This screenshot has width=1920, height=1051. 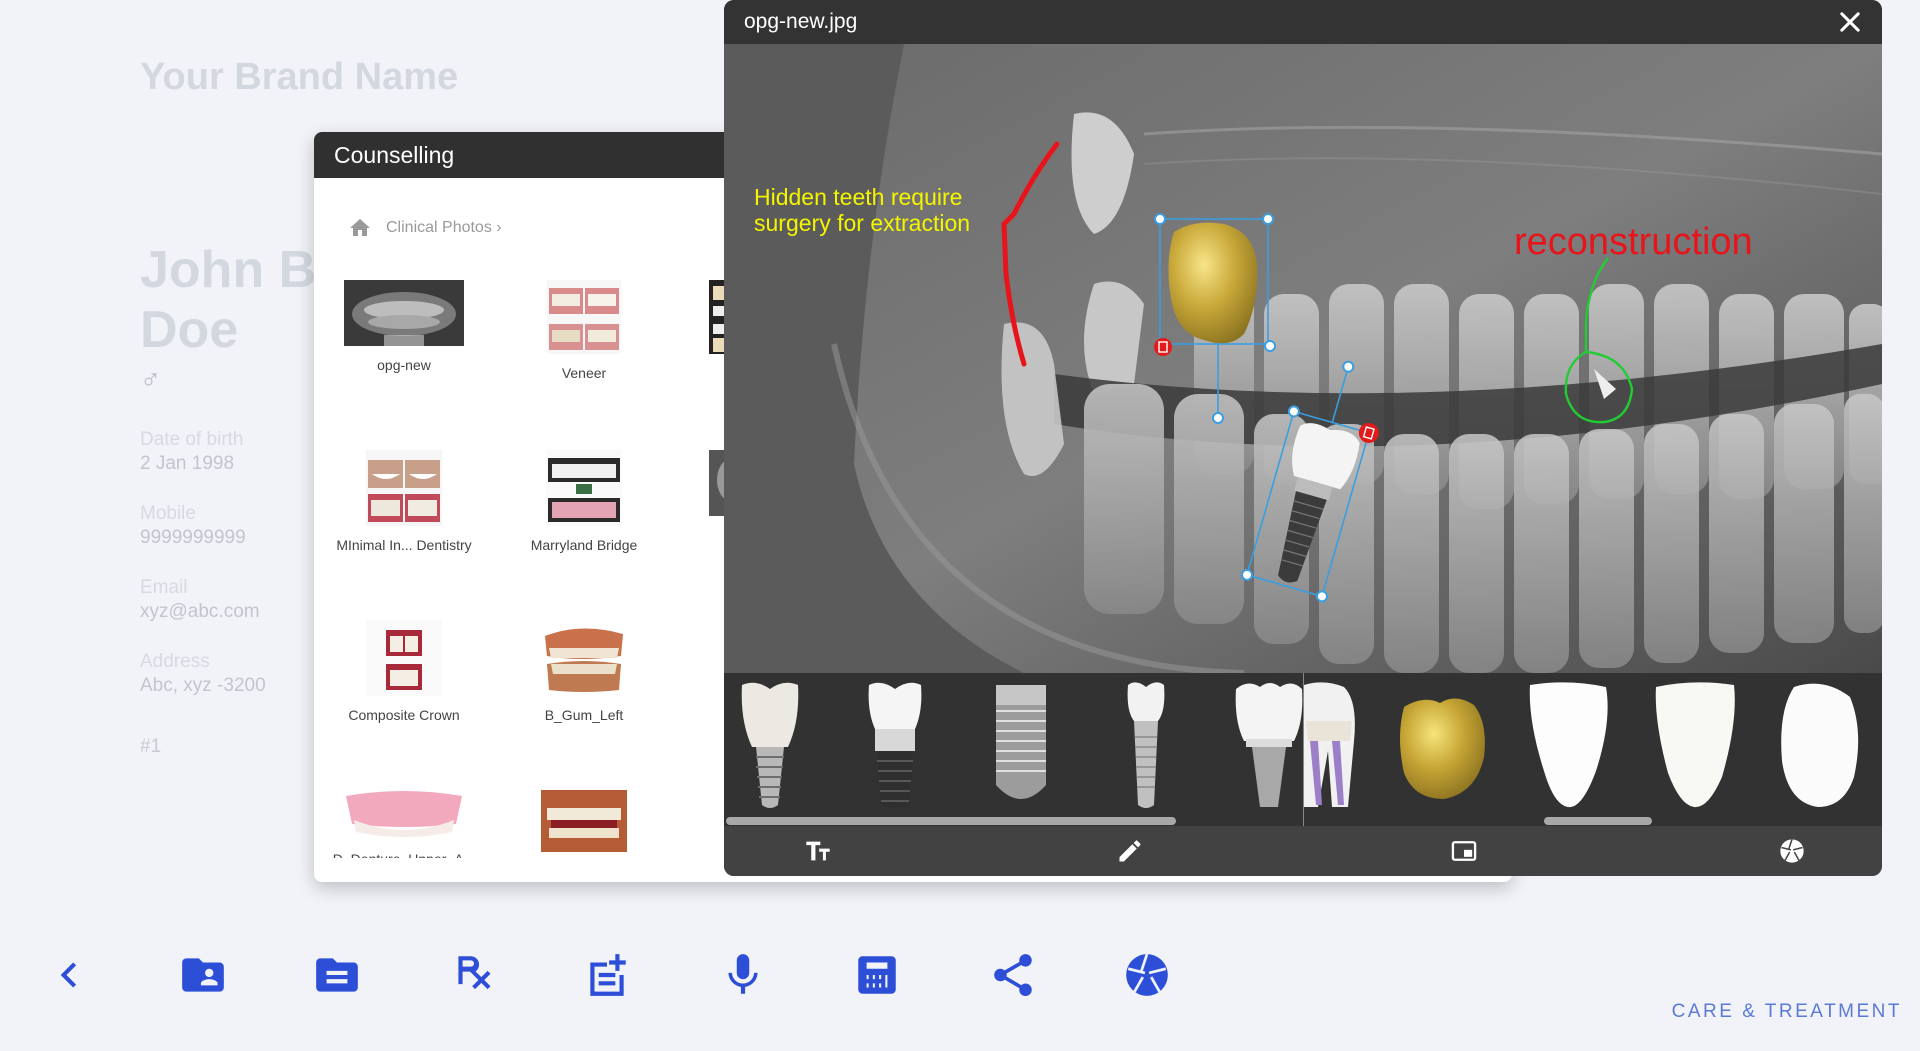 What do you see at coordinates (951, 821) in the screenshot?
I see `strip-scrollbar-left` at bounding box center [951, 821].